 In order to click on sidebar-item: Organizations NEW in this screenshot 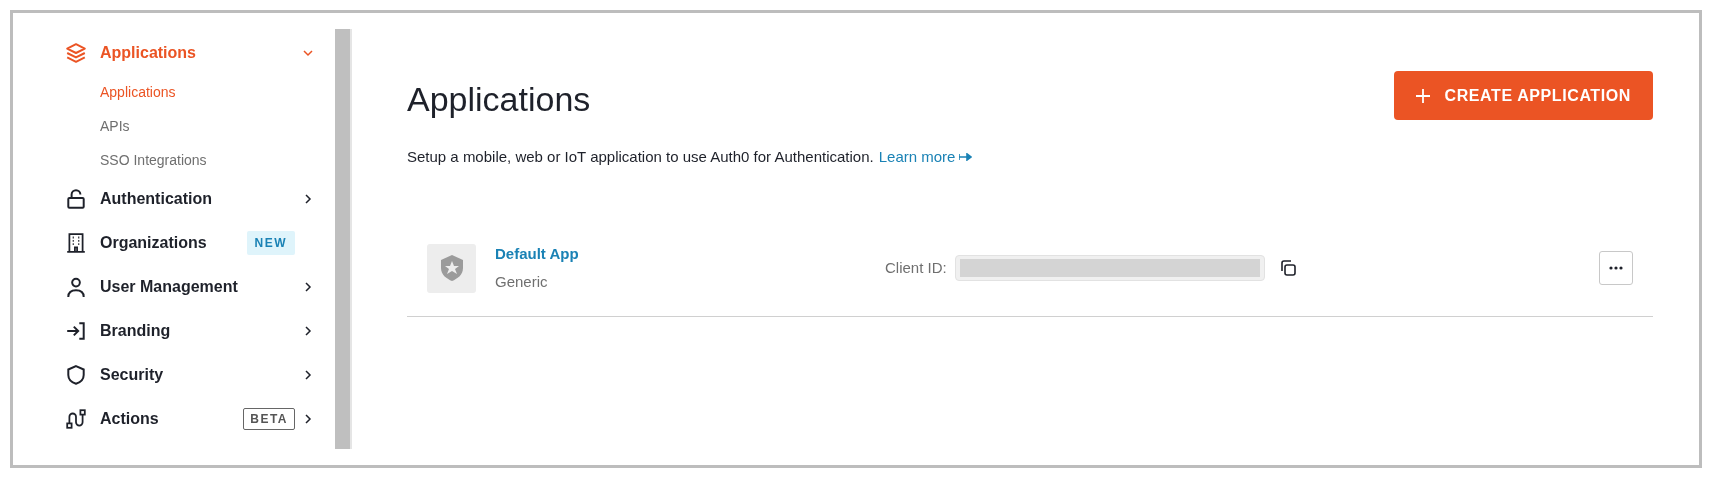, I will do `click(190, 243)`.